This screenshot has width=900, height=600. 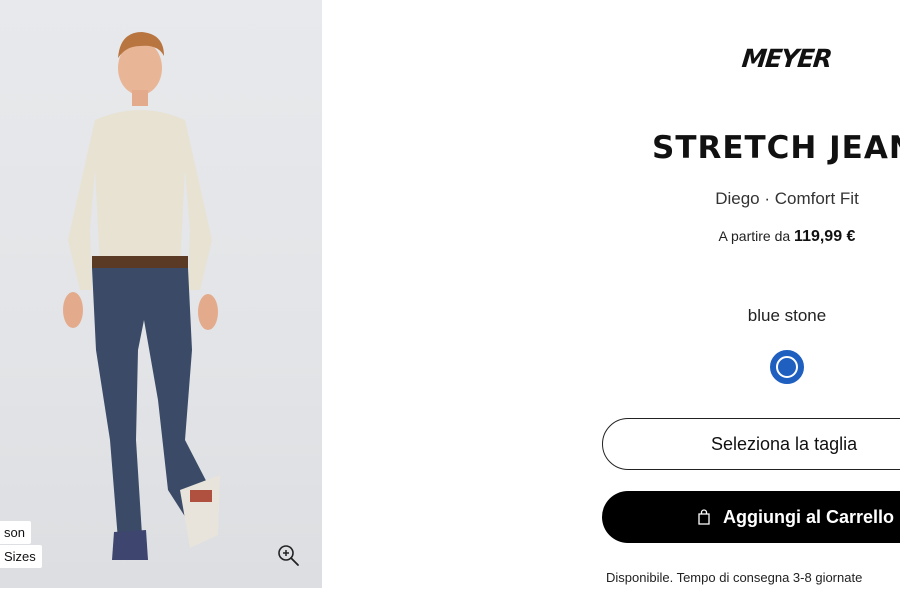 What do you see at coordinates (809, 516) in the screenshot?
I see `add-to-cart-label: Aggiungi al Carrello` at bounding box center [809, 516].